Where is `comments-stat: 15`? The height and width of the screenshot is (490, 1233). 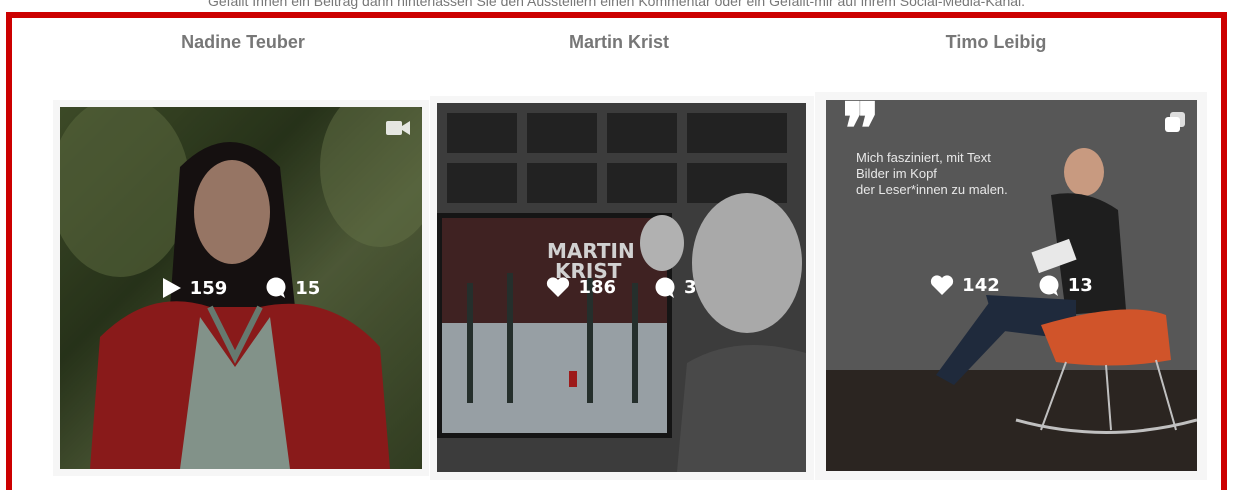 comments-stat: 15 is located at coordinates (292, 288).